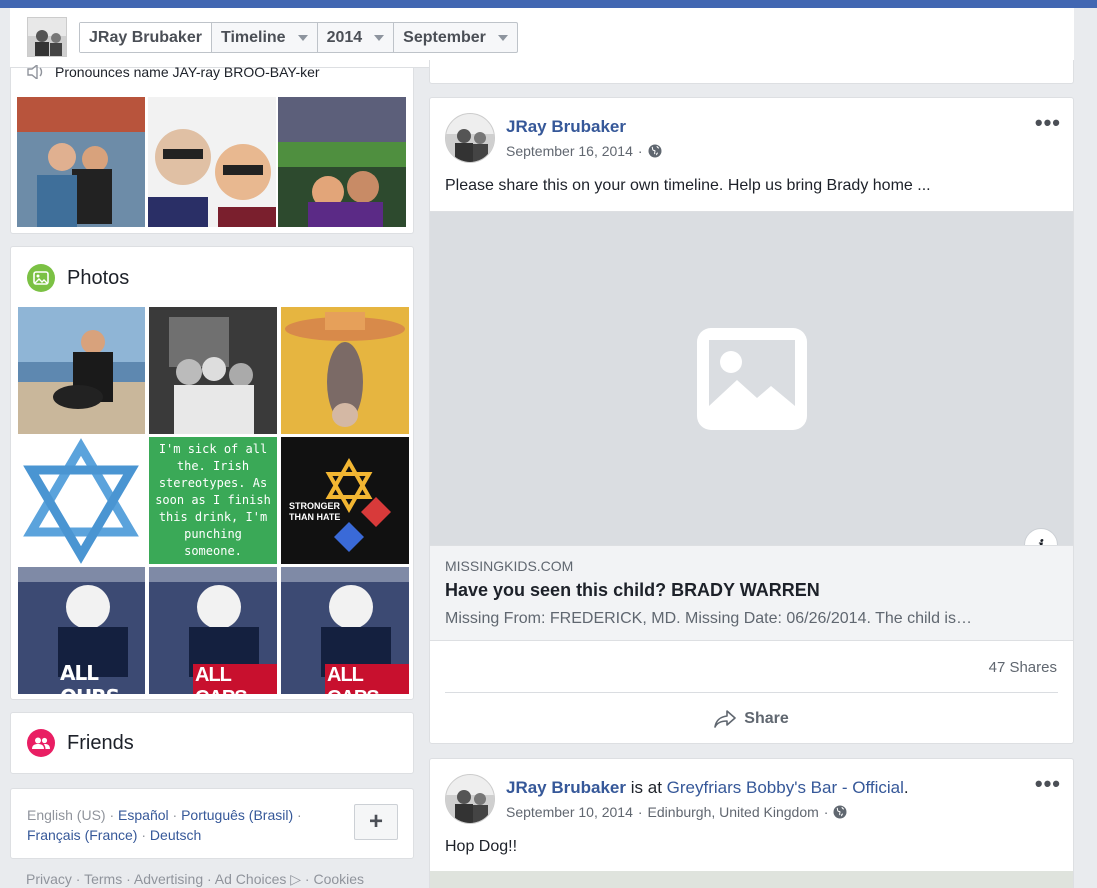 The image size is (1097, 888). I want to click on breadcrumb-year-label: 2014, so click(344, 37).